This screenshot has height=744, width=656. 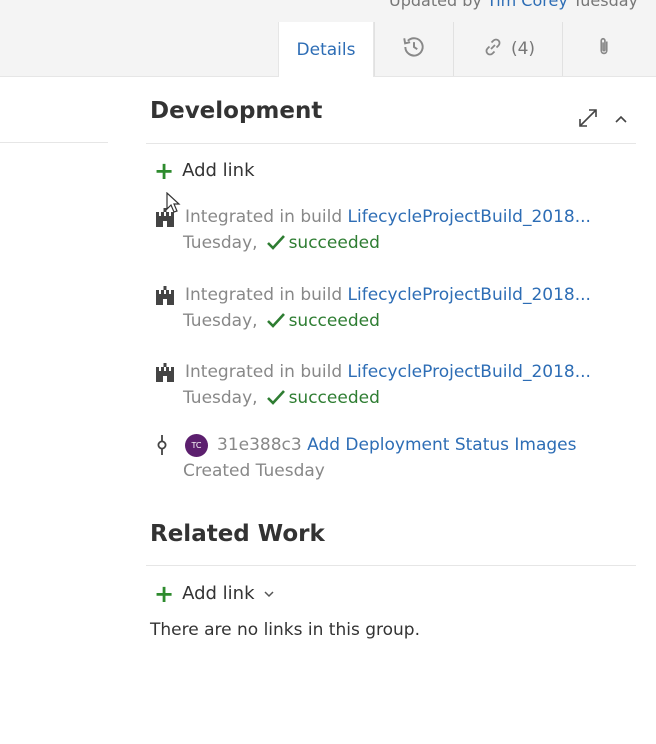 I want to click on updated-info: Updated by Tim Corey Tuesday, so click(x=513, y=5).